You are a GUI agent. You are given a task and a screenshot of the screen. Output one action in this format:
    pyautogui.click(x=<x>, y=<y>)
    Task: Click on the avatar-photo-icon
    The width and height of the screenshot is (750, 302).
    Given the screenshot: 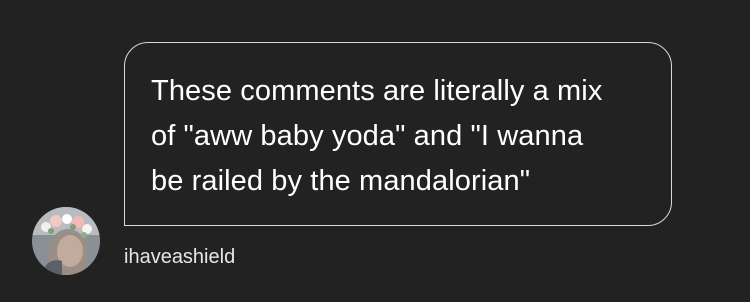 What is the action you would take?
    pyautogui.click(x=66, y=241)
    